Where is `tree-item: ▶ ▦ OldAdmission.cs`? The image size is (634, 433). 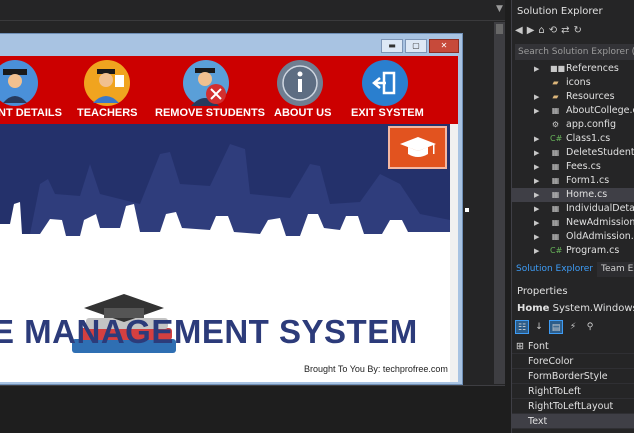
tree-item: ▶ ▦ OldAdmission.cs is located at coordinates (573, 237).